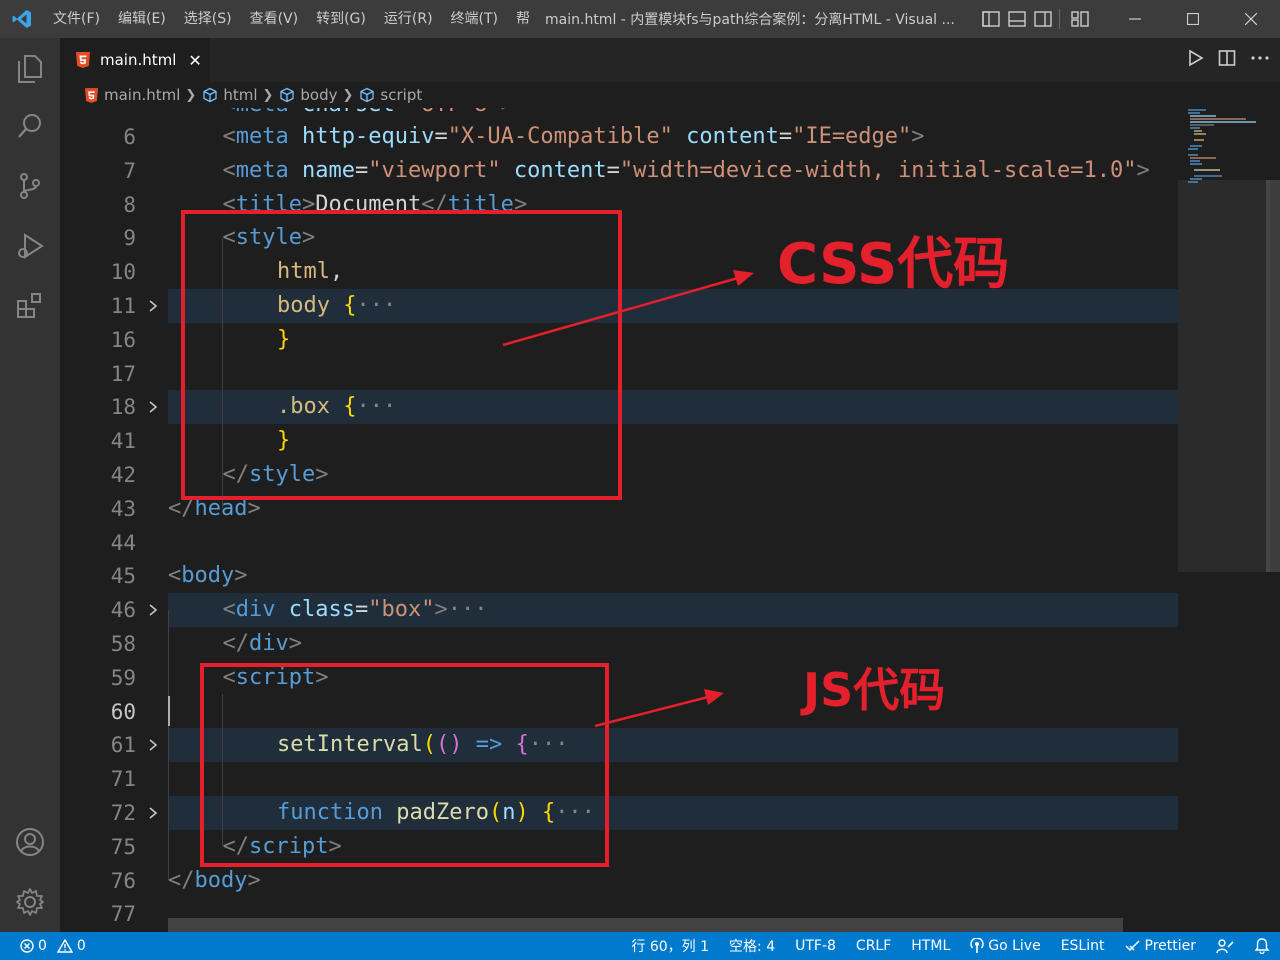 This screenshot has width=1280, height=960. I want to click on menu-item-6: 终端(T), so click(474, 19).